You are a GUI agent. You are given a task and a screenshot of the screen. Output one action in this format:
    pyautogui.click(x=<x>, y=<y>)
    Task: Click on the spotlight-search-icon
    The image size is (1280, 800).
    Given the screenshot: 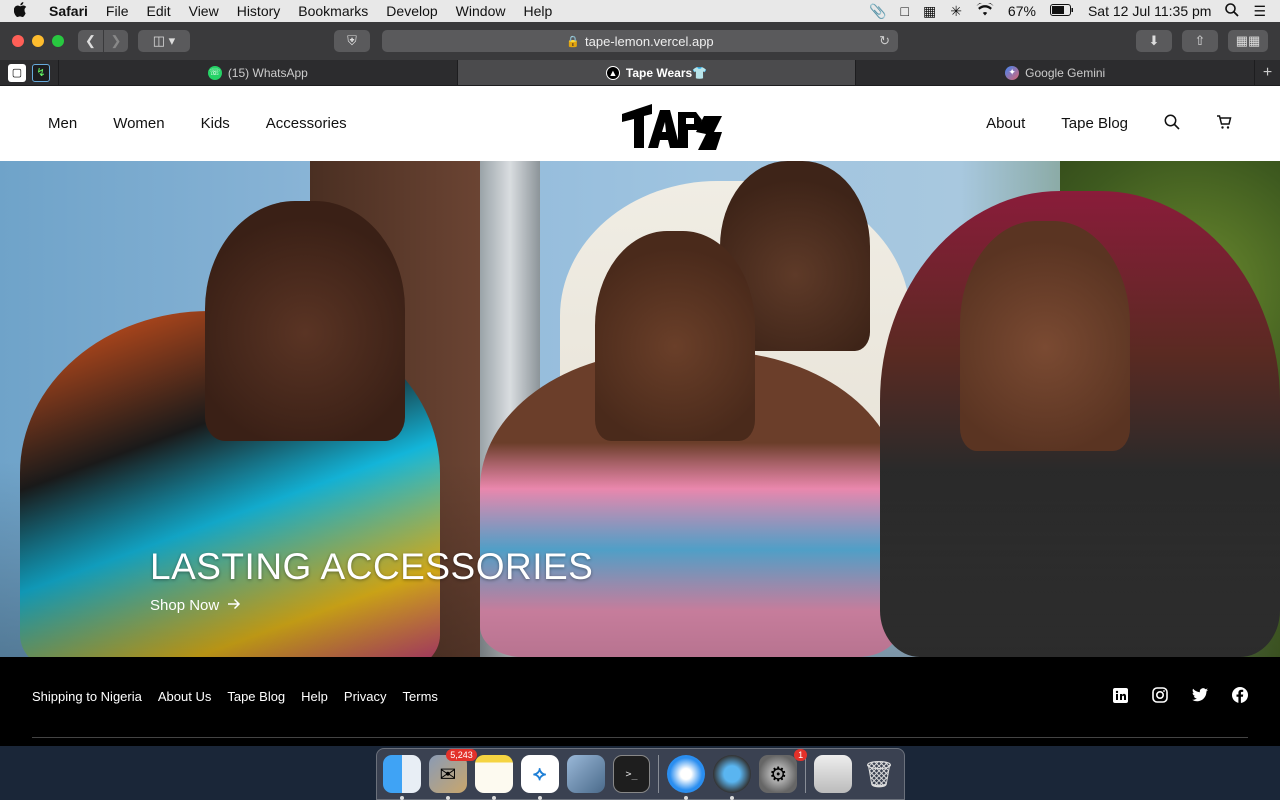 What is the action you would take?
    pyautogui.click(x=1232, y=11)
    